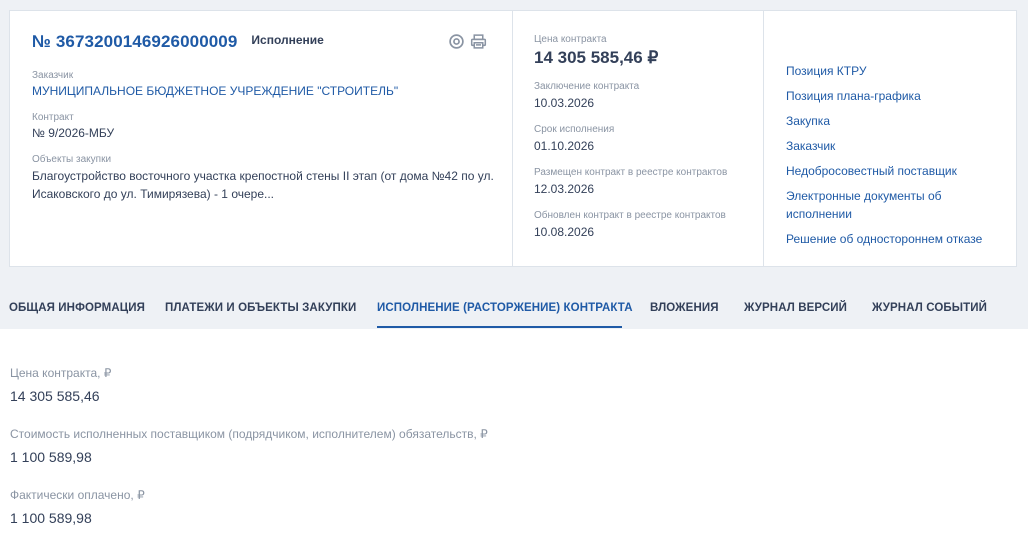  What do you see at coordinates (587, 86) in the screenshot?
I see `conclusion-label: Заключение контракта` at bounding box center [587, 86].